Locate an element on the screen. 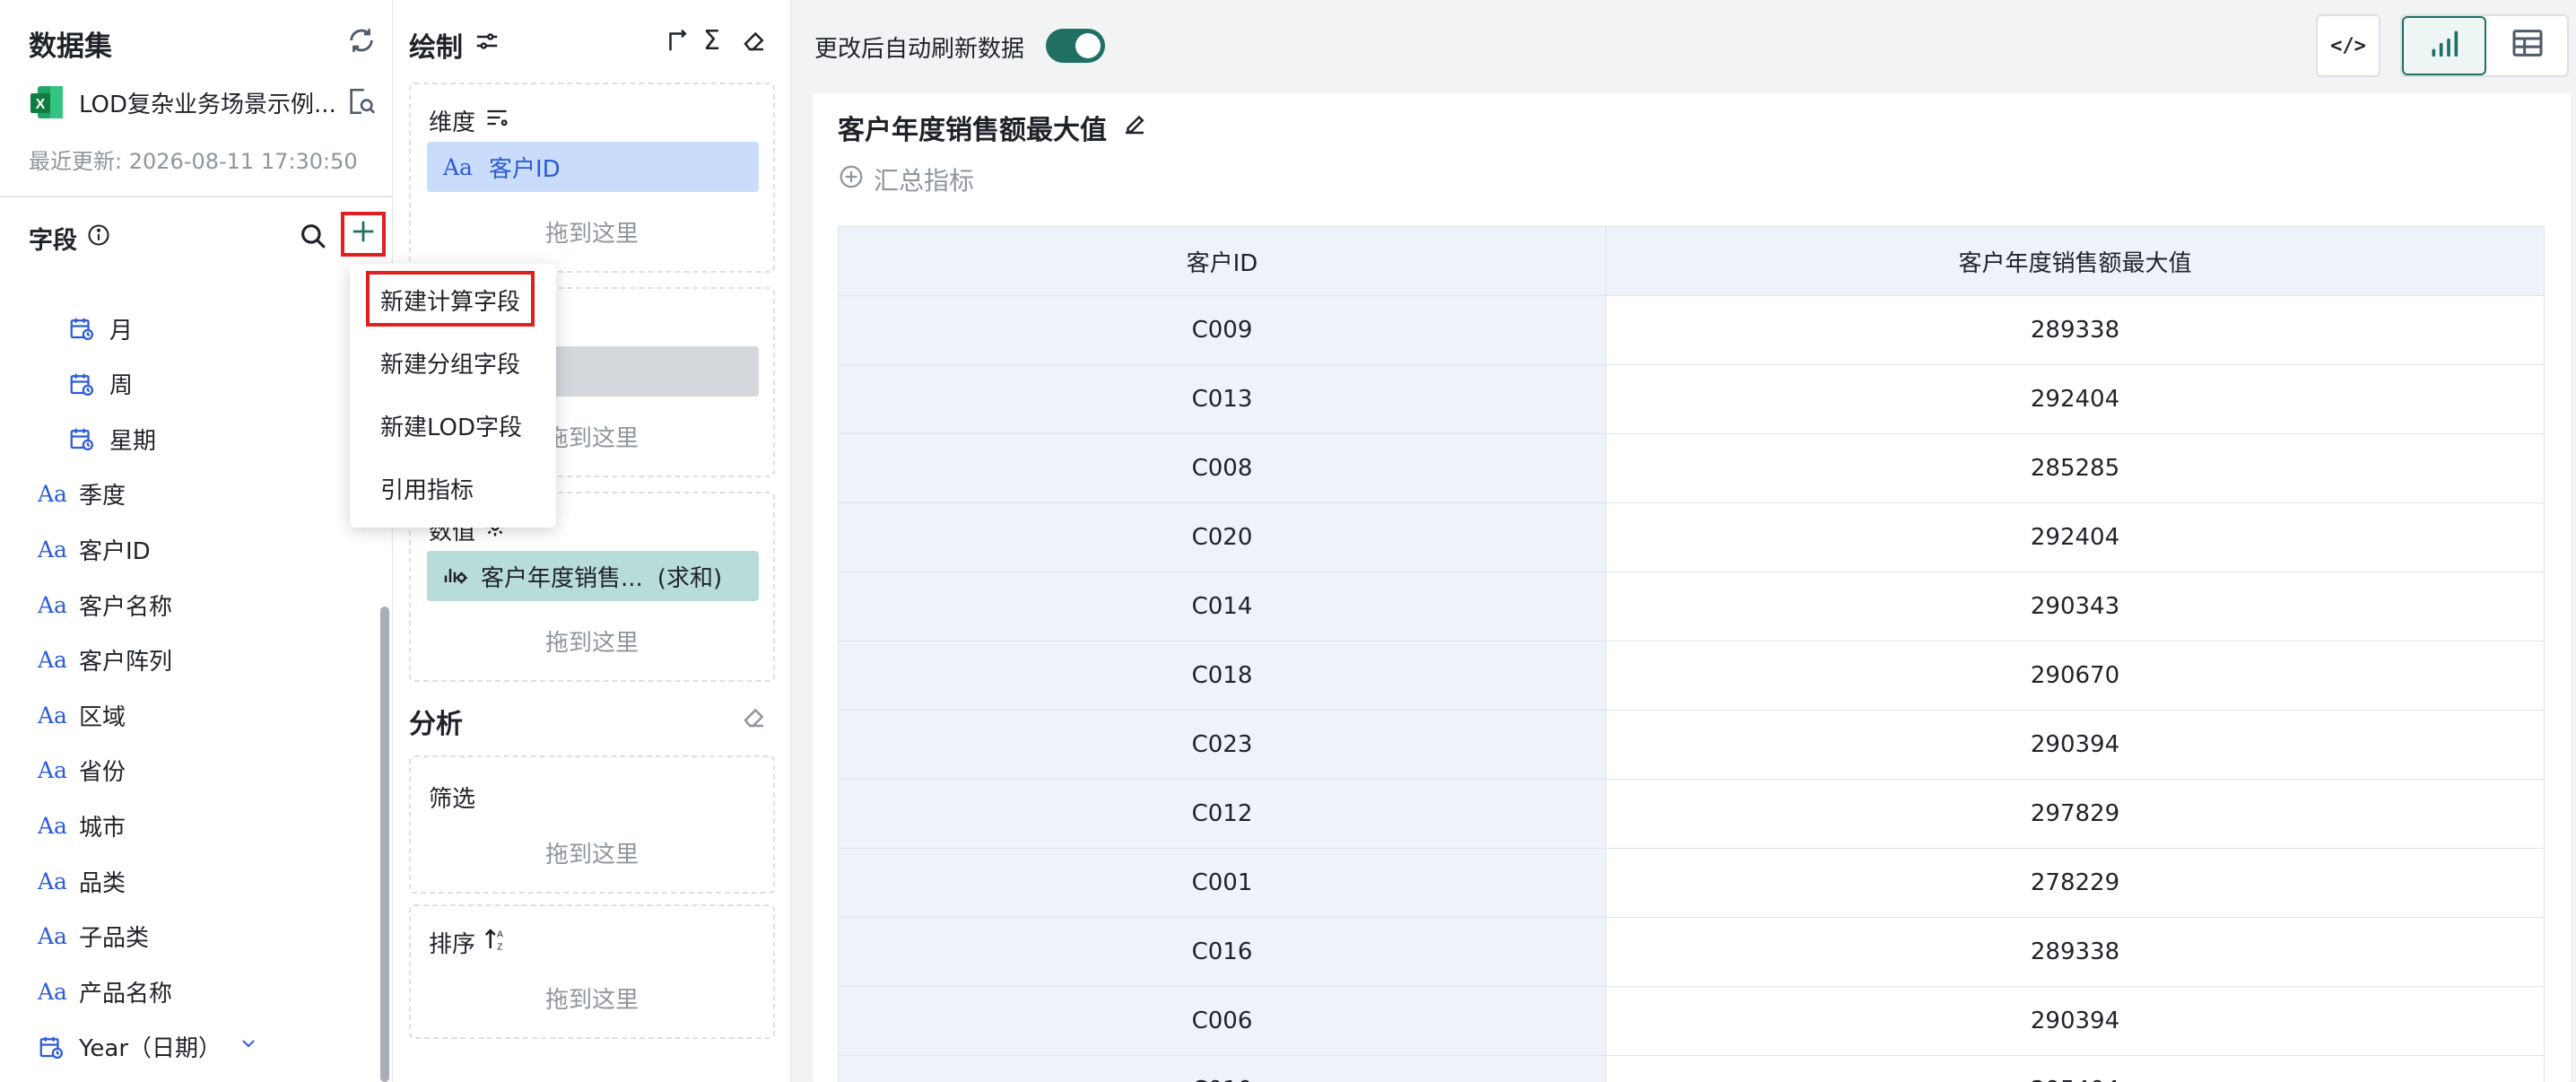 The width and height of the screenshot is (2576, 1082). summary-label: 汇总指标 is located at coordinates (924, 181).